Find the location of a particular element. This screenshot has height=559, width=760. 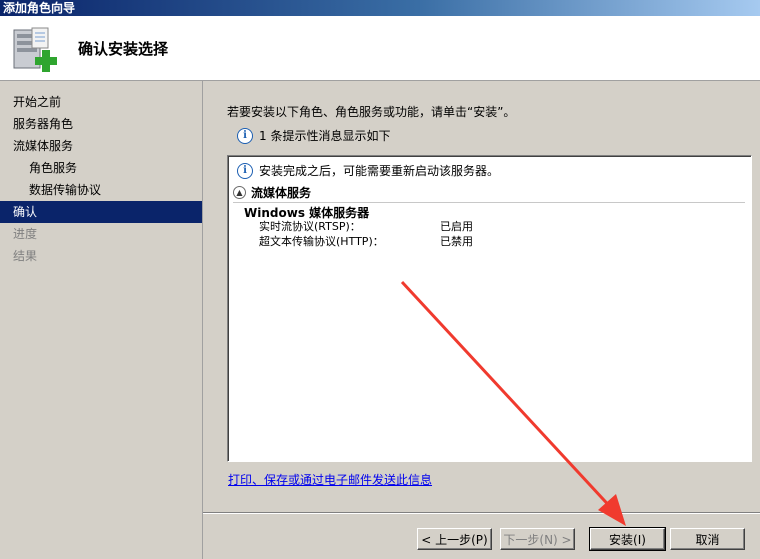

print-save-email-link: 打印、保存或通过电子邮件发送此信息 is located at coordinates (330, 479).